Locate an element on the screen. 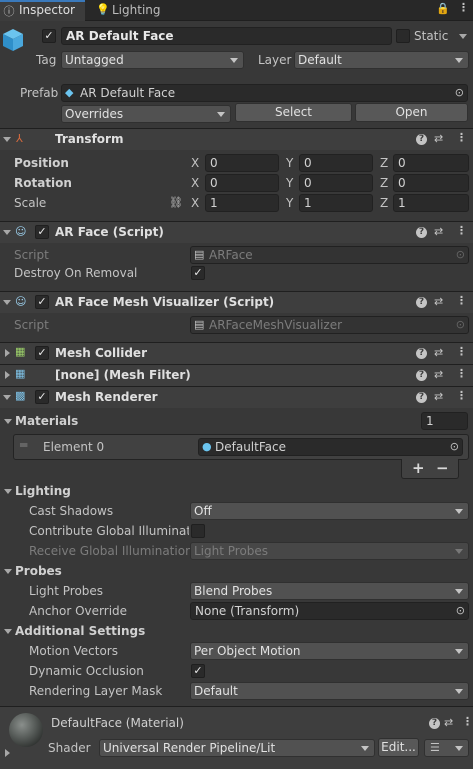  static-checkbox is located at coordinates (403, 36).